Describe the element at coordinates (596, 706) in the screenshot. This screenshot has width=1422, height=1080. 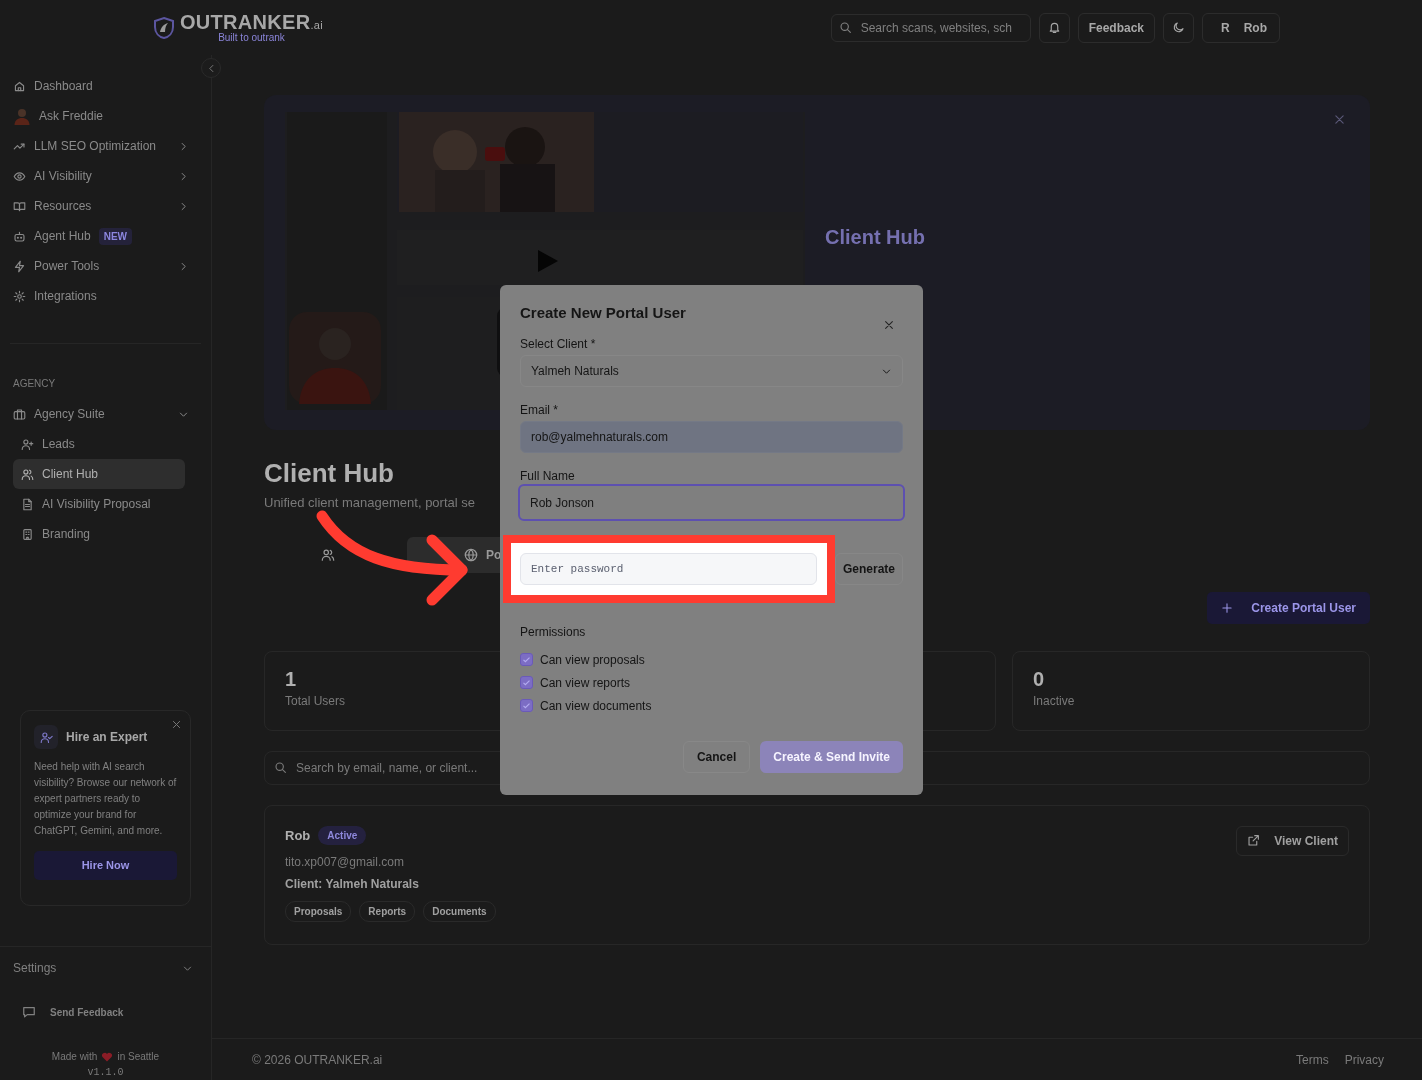
I see `checkbox-label: Can view documents` at that location.